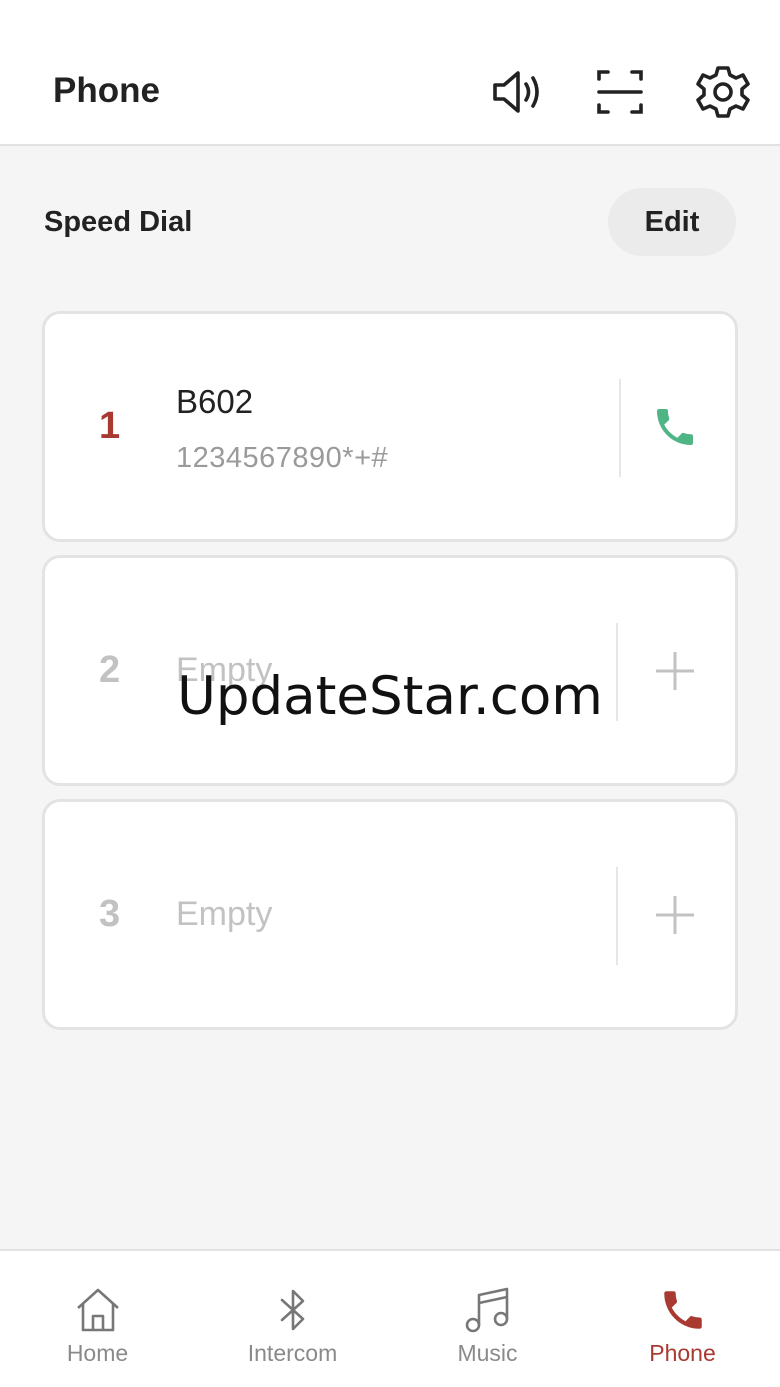 This screenshot has width=780, height=1387. Describe the element at coordinates (224, 914) in the screenshot. I see `empty-slot-label: Empty` at that location.